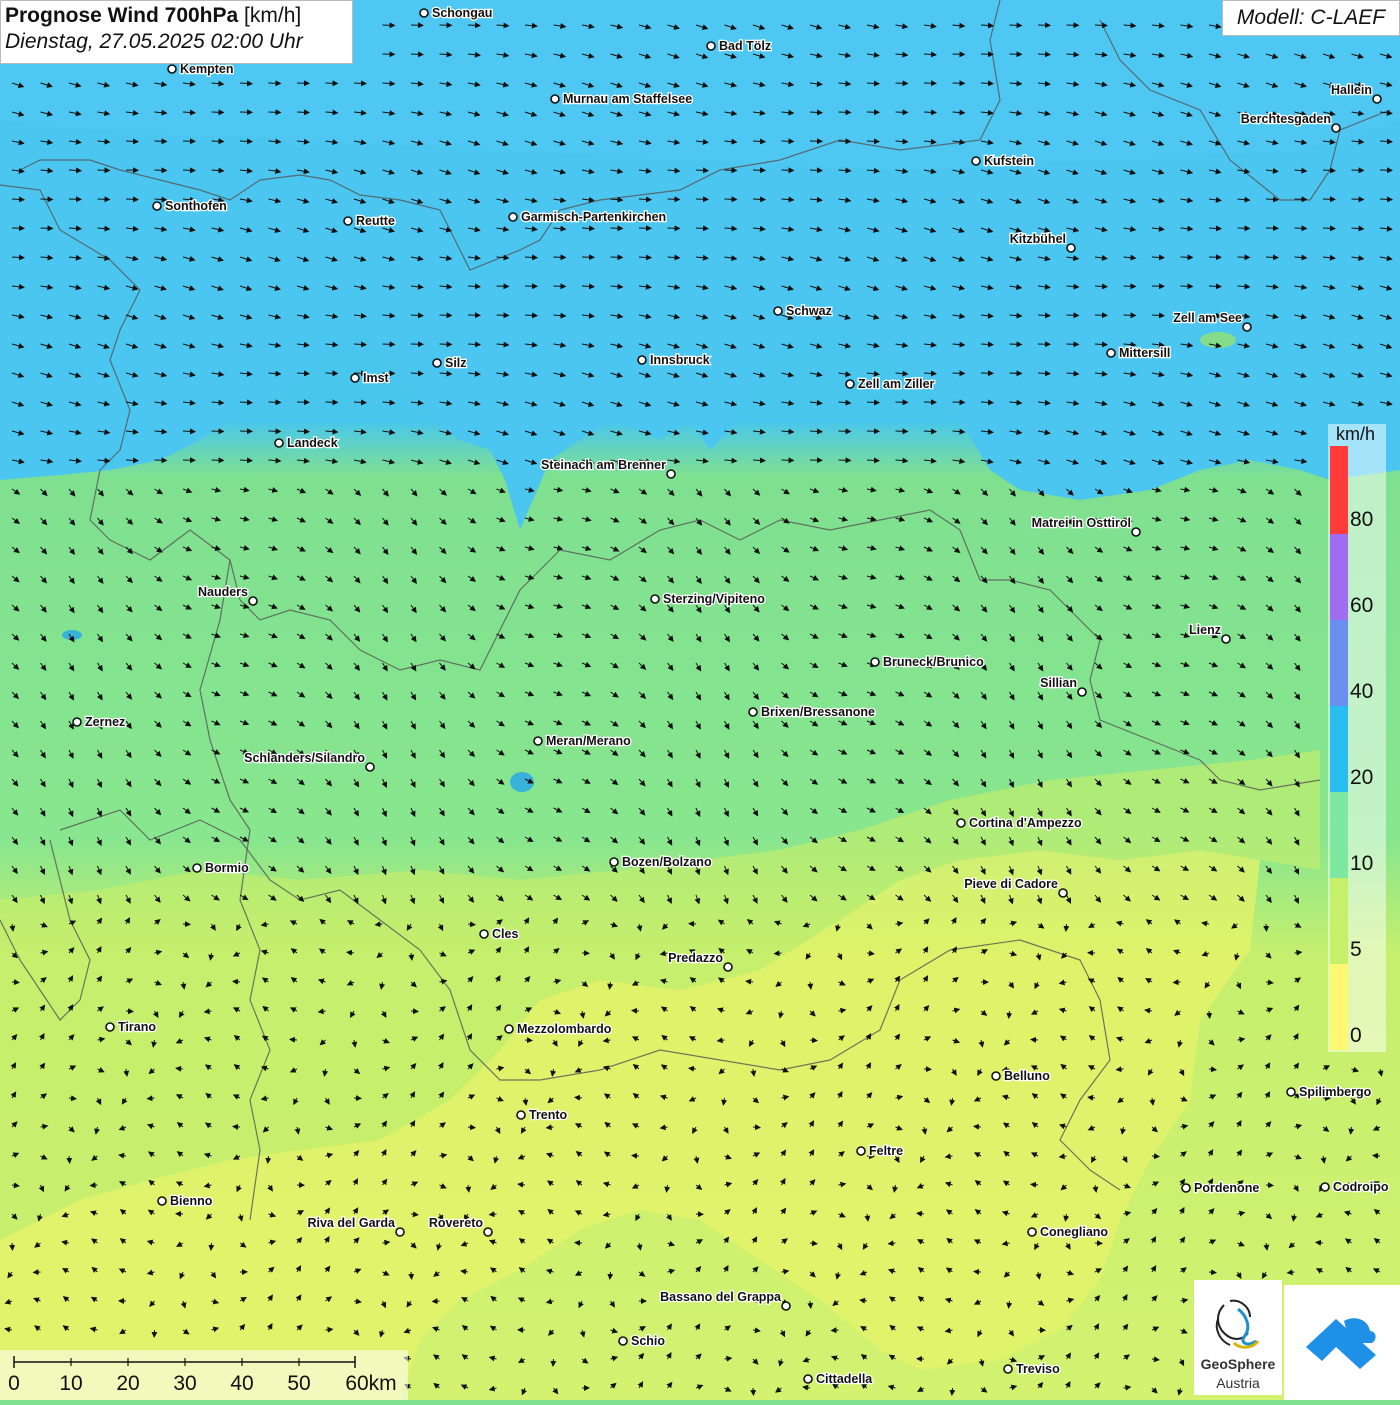  Describe the element at coordinates (462, 13) in the screenshot. I see `city-label: Schongau` at that location.